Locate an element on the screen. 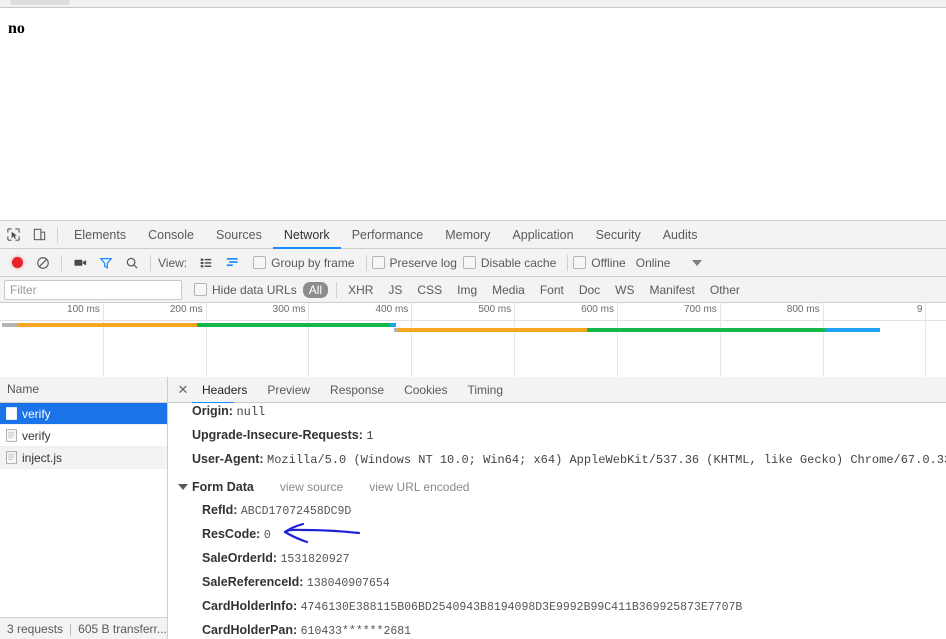  detail-tab-headers: Headers is located at coordinates (224, 390).